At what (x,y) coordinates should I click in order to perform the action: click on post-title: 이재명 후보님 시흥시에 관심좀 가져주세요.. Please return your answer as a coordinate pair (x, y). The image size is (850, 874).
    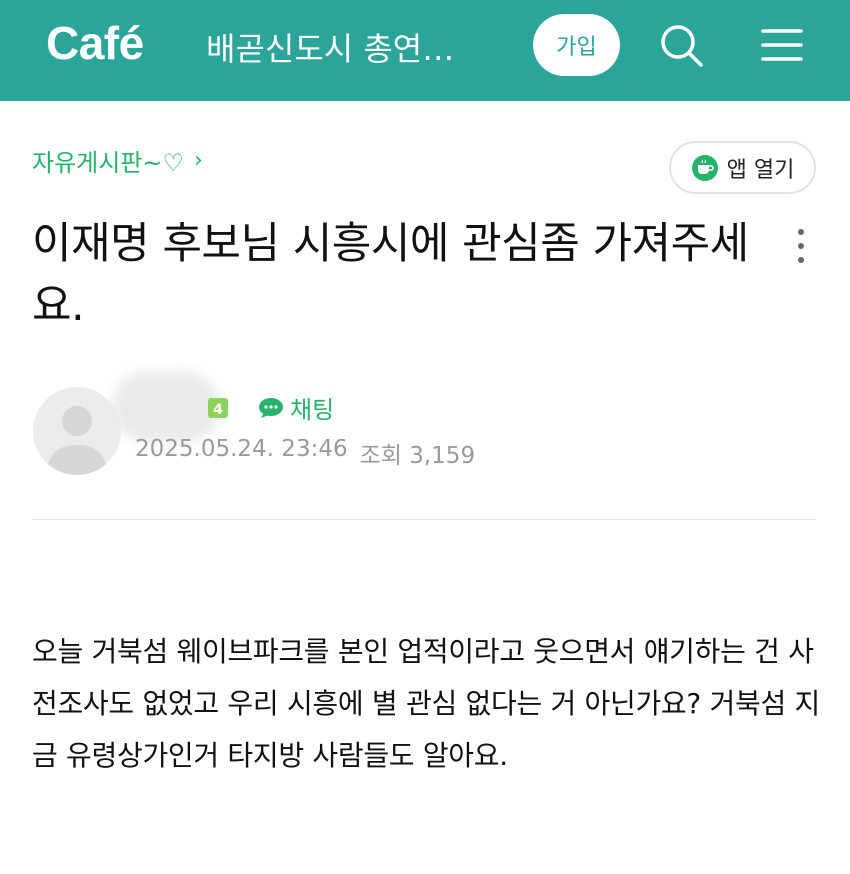
    Looking at the image, I should click on (390, 275).